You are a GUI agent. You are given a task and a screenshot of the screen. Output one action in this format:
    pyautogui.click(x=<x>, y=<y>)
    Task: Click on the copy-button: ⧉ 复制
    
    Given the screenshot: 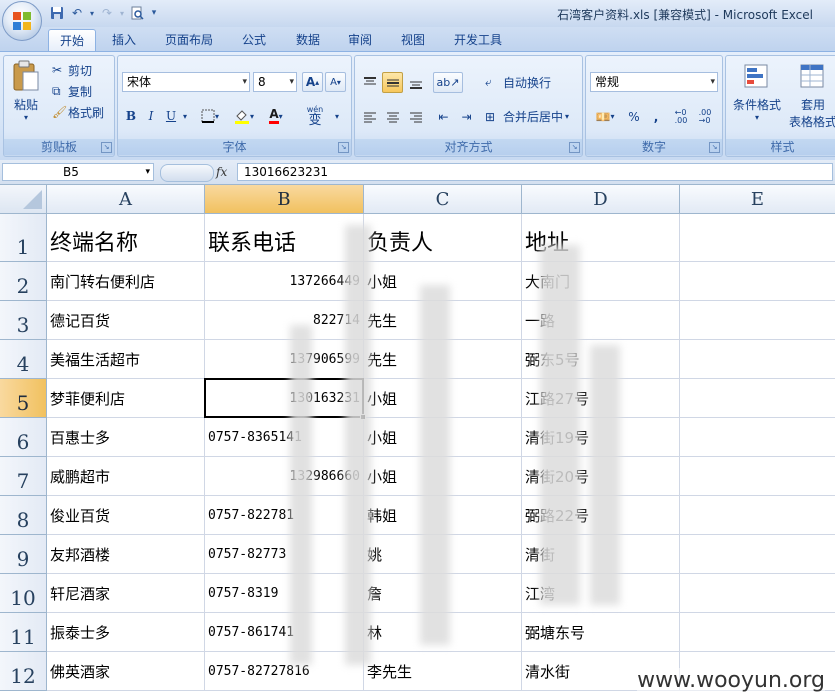 What is the action you would take?
    pyautogui.click(x=82, y=91)
    